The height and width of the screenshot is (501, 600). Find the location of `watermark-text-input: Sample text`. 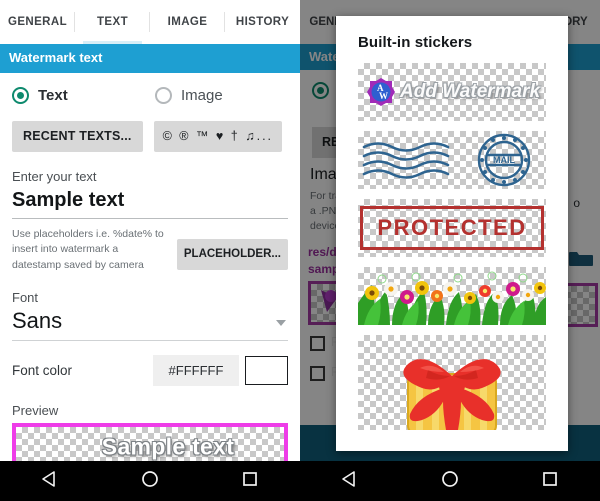

watermark-text-input: Sample text is located at coordinates (150, 203).